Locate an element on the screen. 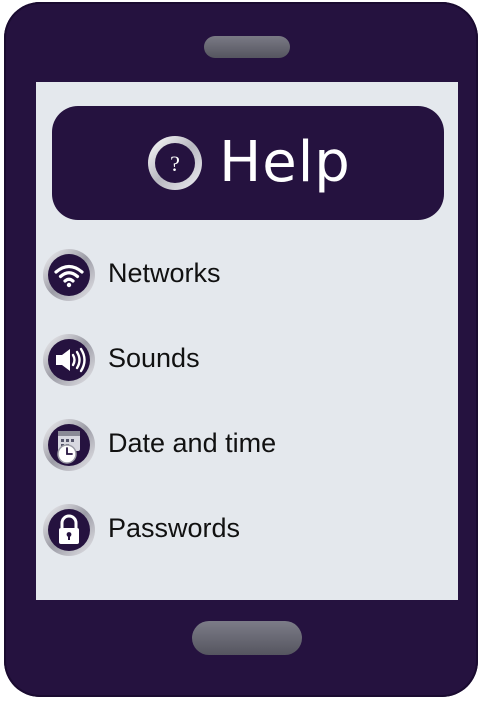 This screenshot has height=702, width=483. menu-item-label: Date and time is located at coordinates (192, 443).